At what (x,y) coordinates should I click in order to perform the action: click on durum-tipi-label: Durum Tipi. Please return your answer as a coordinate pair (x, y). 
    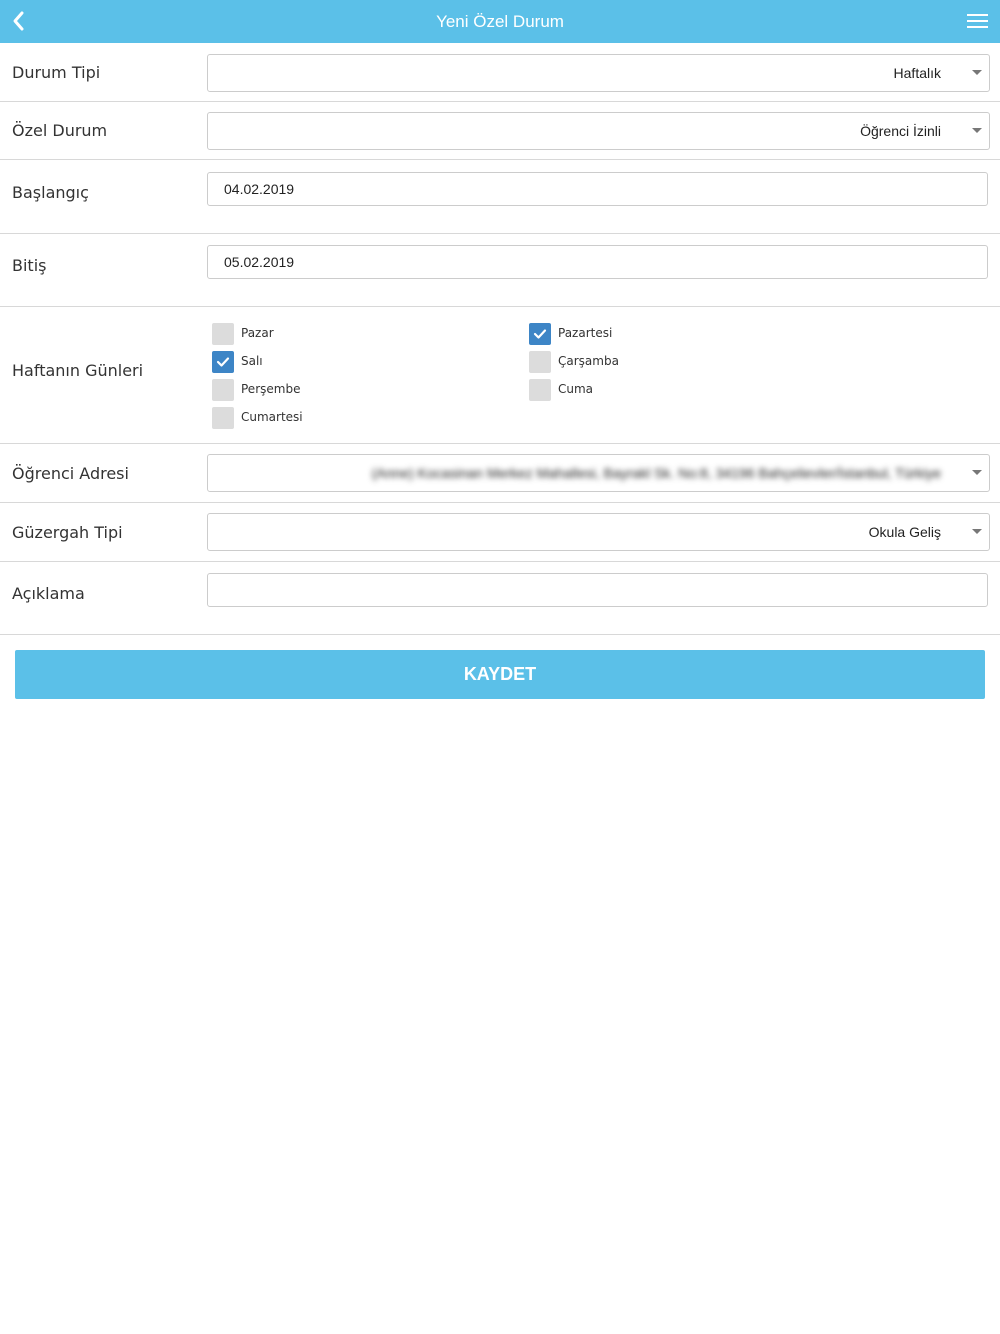
    Looking at the image, I should click on (56, 72).